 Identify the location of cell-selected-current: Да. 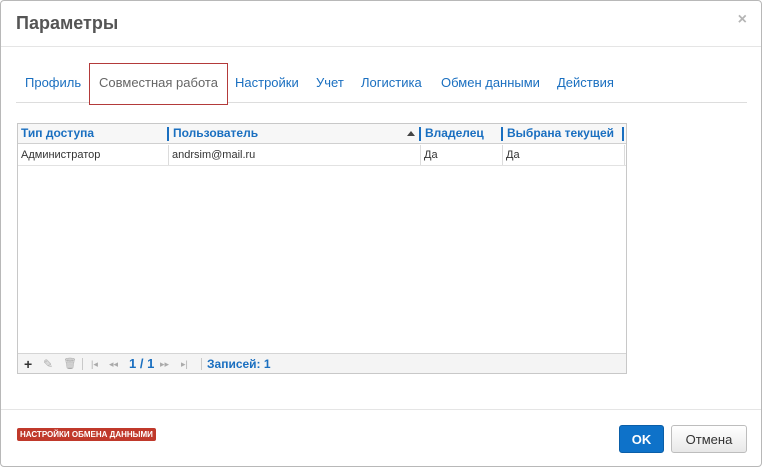
(564, 155).